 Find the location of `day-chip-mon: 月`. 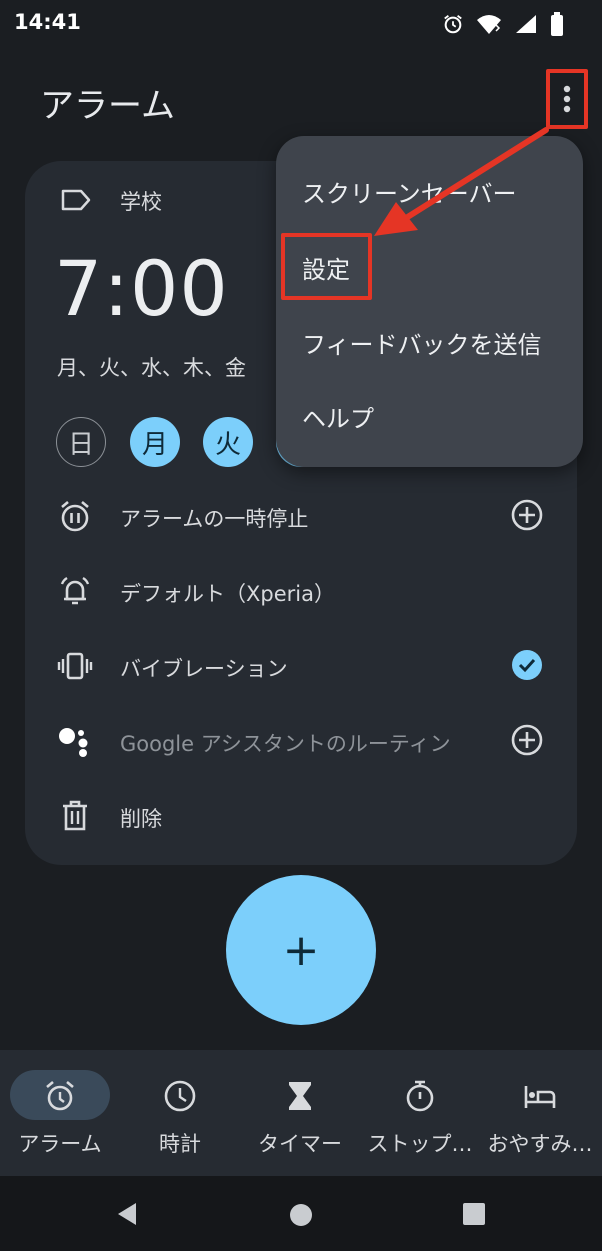

day-chip-mon: 月 is located at coordinates (155, 442).